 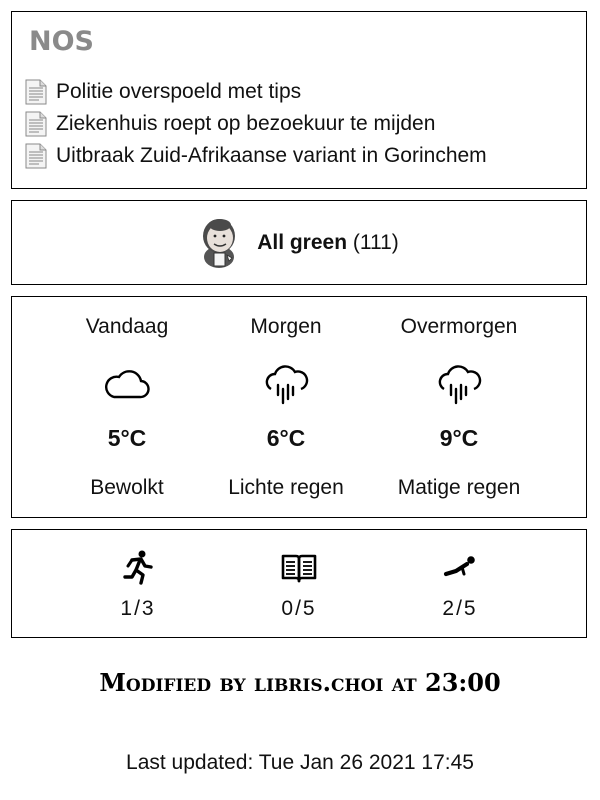 What do you see at coordinates (61, 41) in the screenshot?
I see `nos-logo: NOS` at bounding box center [61, 41].